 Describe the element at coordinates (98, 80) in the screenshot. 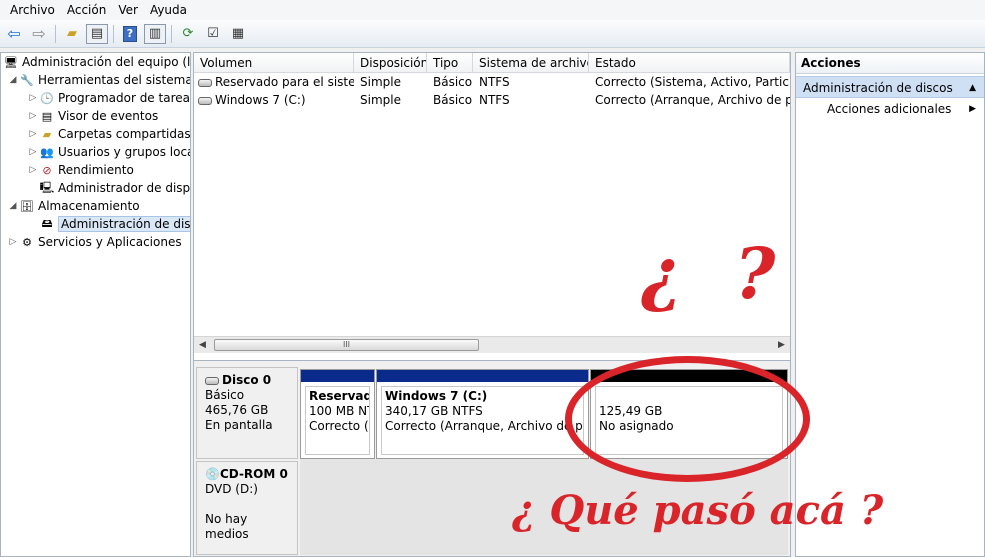

I see `tree-item-system-tools: ◢ 🔧 Herramientas del sistema` at that location.